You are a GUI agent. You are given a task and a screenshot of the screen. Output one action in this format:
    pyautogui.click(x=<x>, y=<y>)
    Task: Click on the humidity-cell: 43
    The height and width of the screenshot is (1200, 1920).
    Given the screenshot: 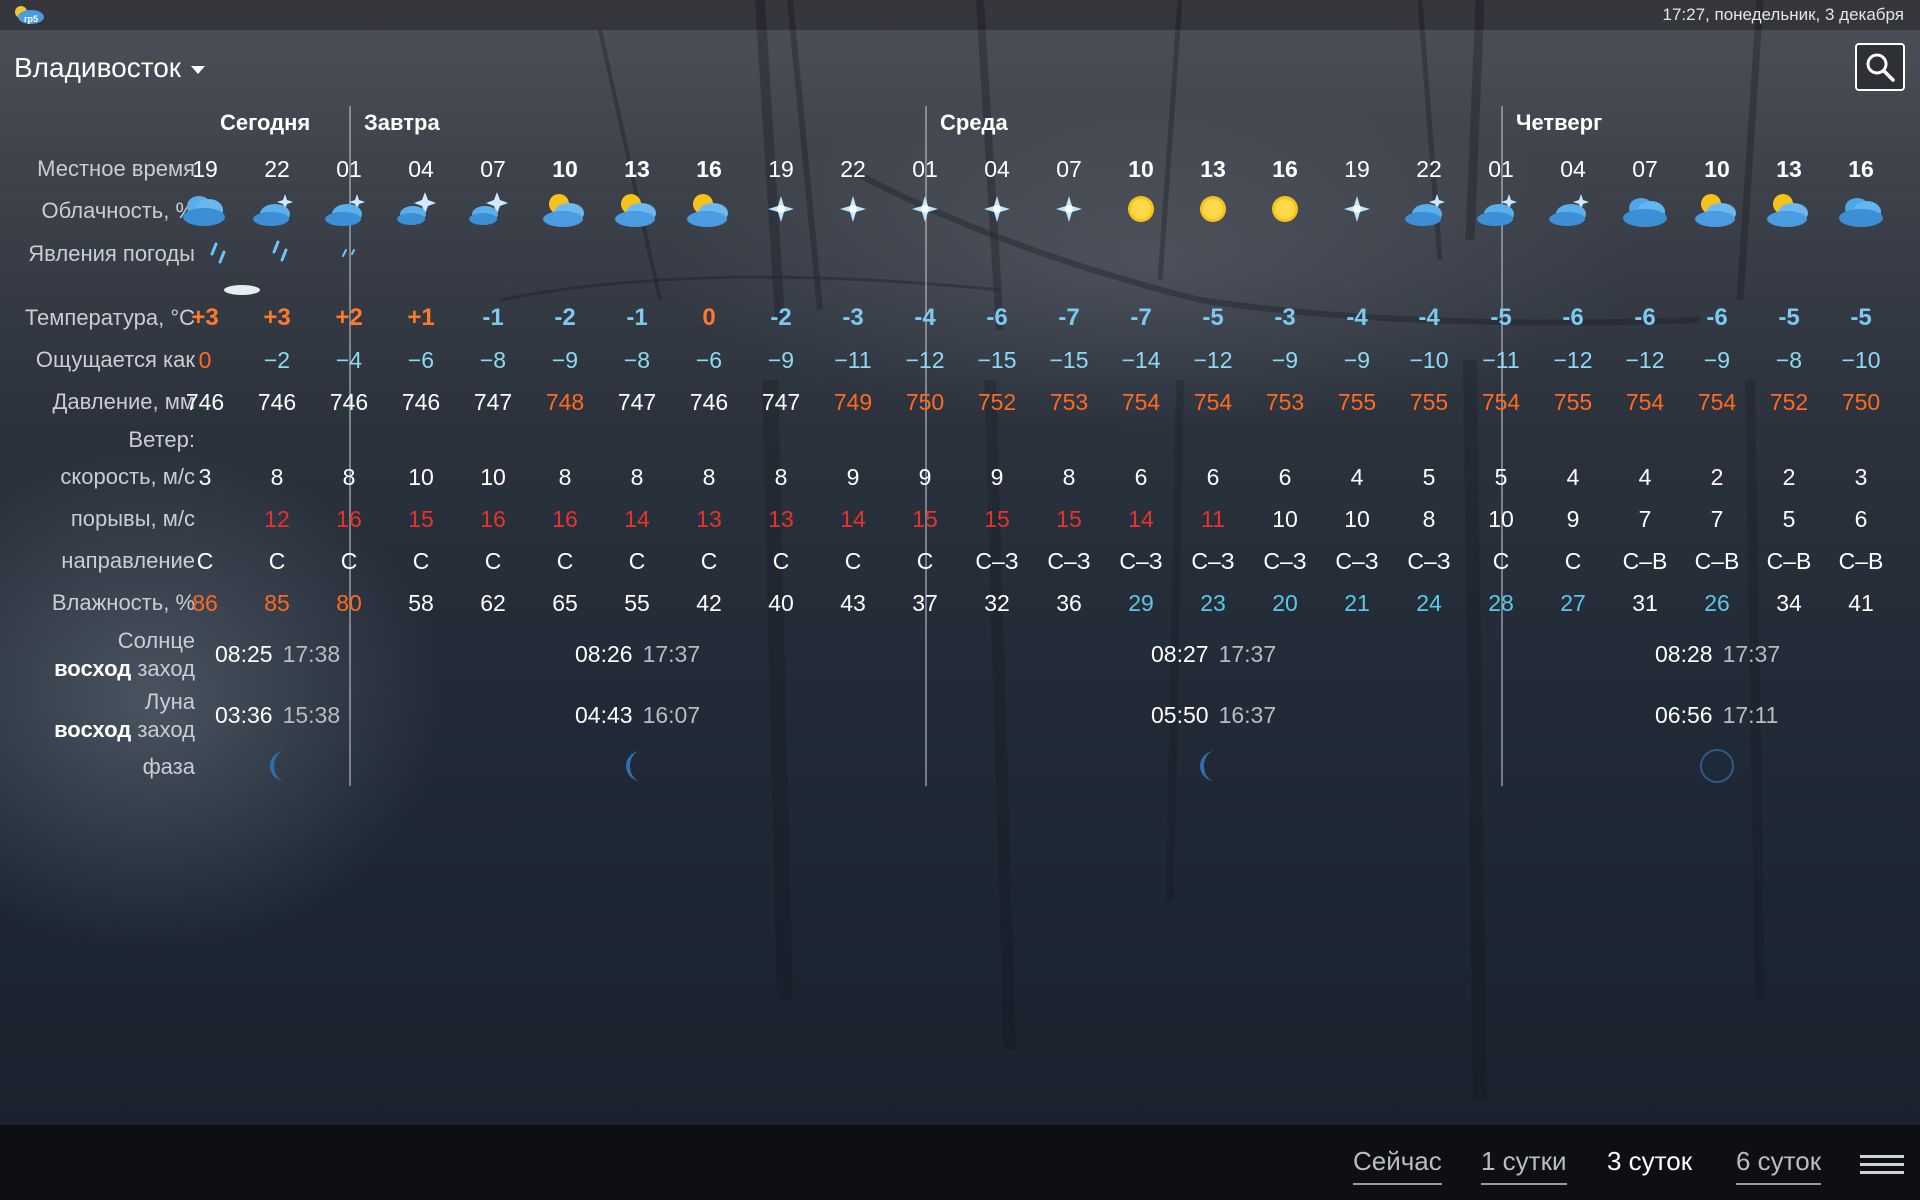 What is the action you would take?
    pyautogui.click(x=853, y=603)
    